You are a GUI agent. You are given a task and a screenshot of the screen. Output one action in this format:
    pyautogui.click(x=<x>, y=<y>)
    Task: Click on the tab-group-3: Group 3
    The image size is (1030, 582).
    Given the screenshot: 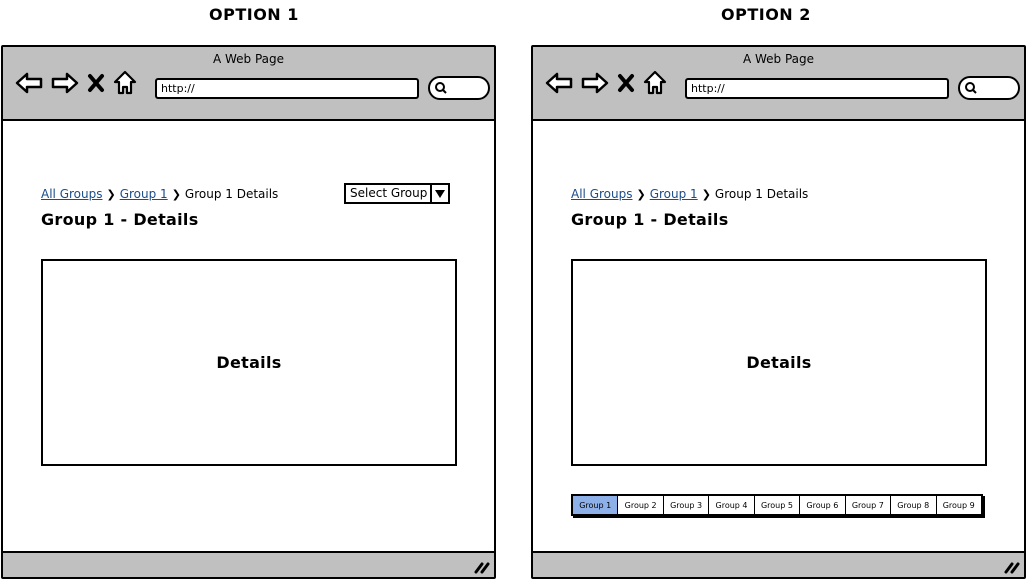 What is the action you would take?
    pyautogui.click(x=687, y=505)
    